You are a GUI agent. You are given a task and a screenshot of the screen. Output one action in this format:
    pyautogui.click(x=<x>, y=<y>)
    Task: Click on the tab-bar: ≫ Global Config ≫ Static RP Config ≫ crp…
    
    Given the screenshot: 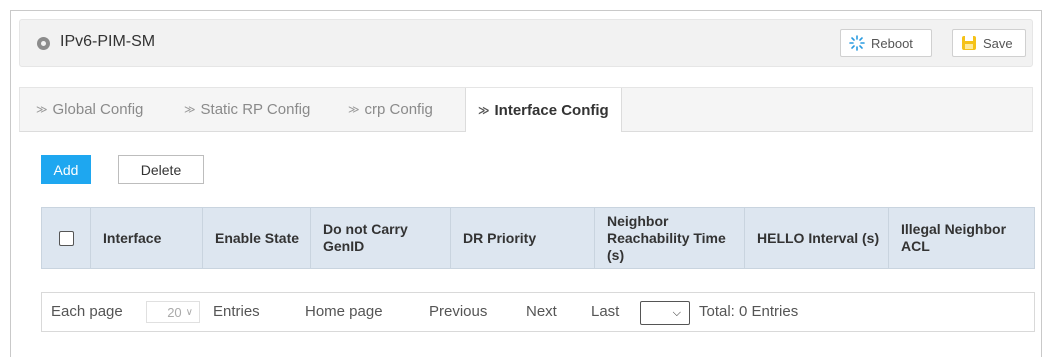 What is the action you would take?
    pyautogui.click(x=526, y=109)
    